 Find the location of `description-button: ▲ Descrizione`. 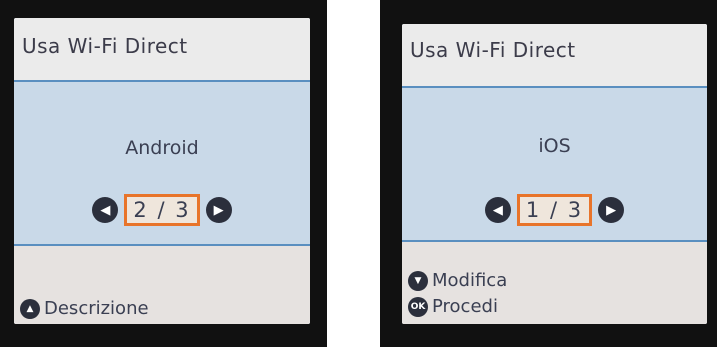

description-button: ▲ Descrizione is located at coordinates (84, 308).